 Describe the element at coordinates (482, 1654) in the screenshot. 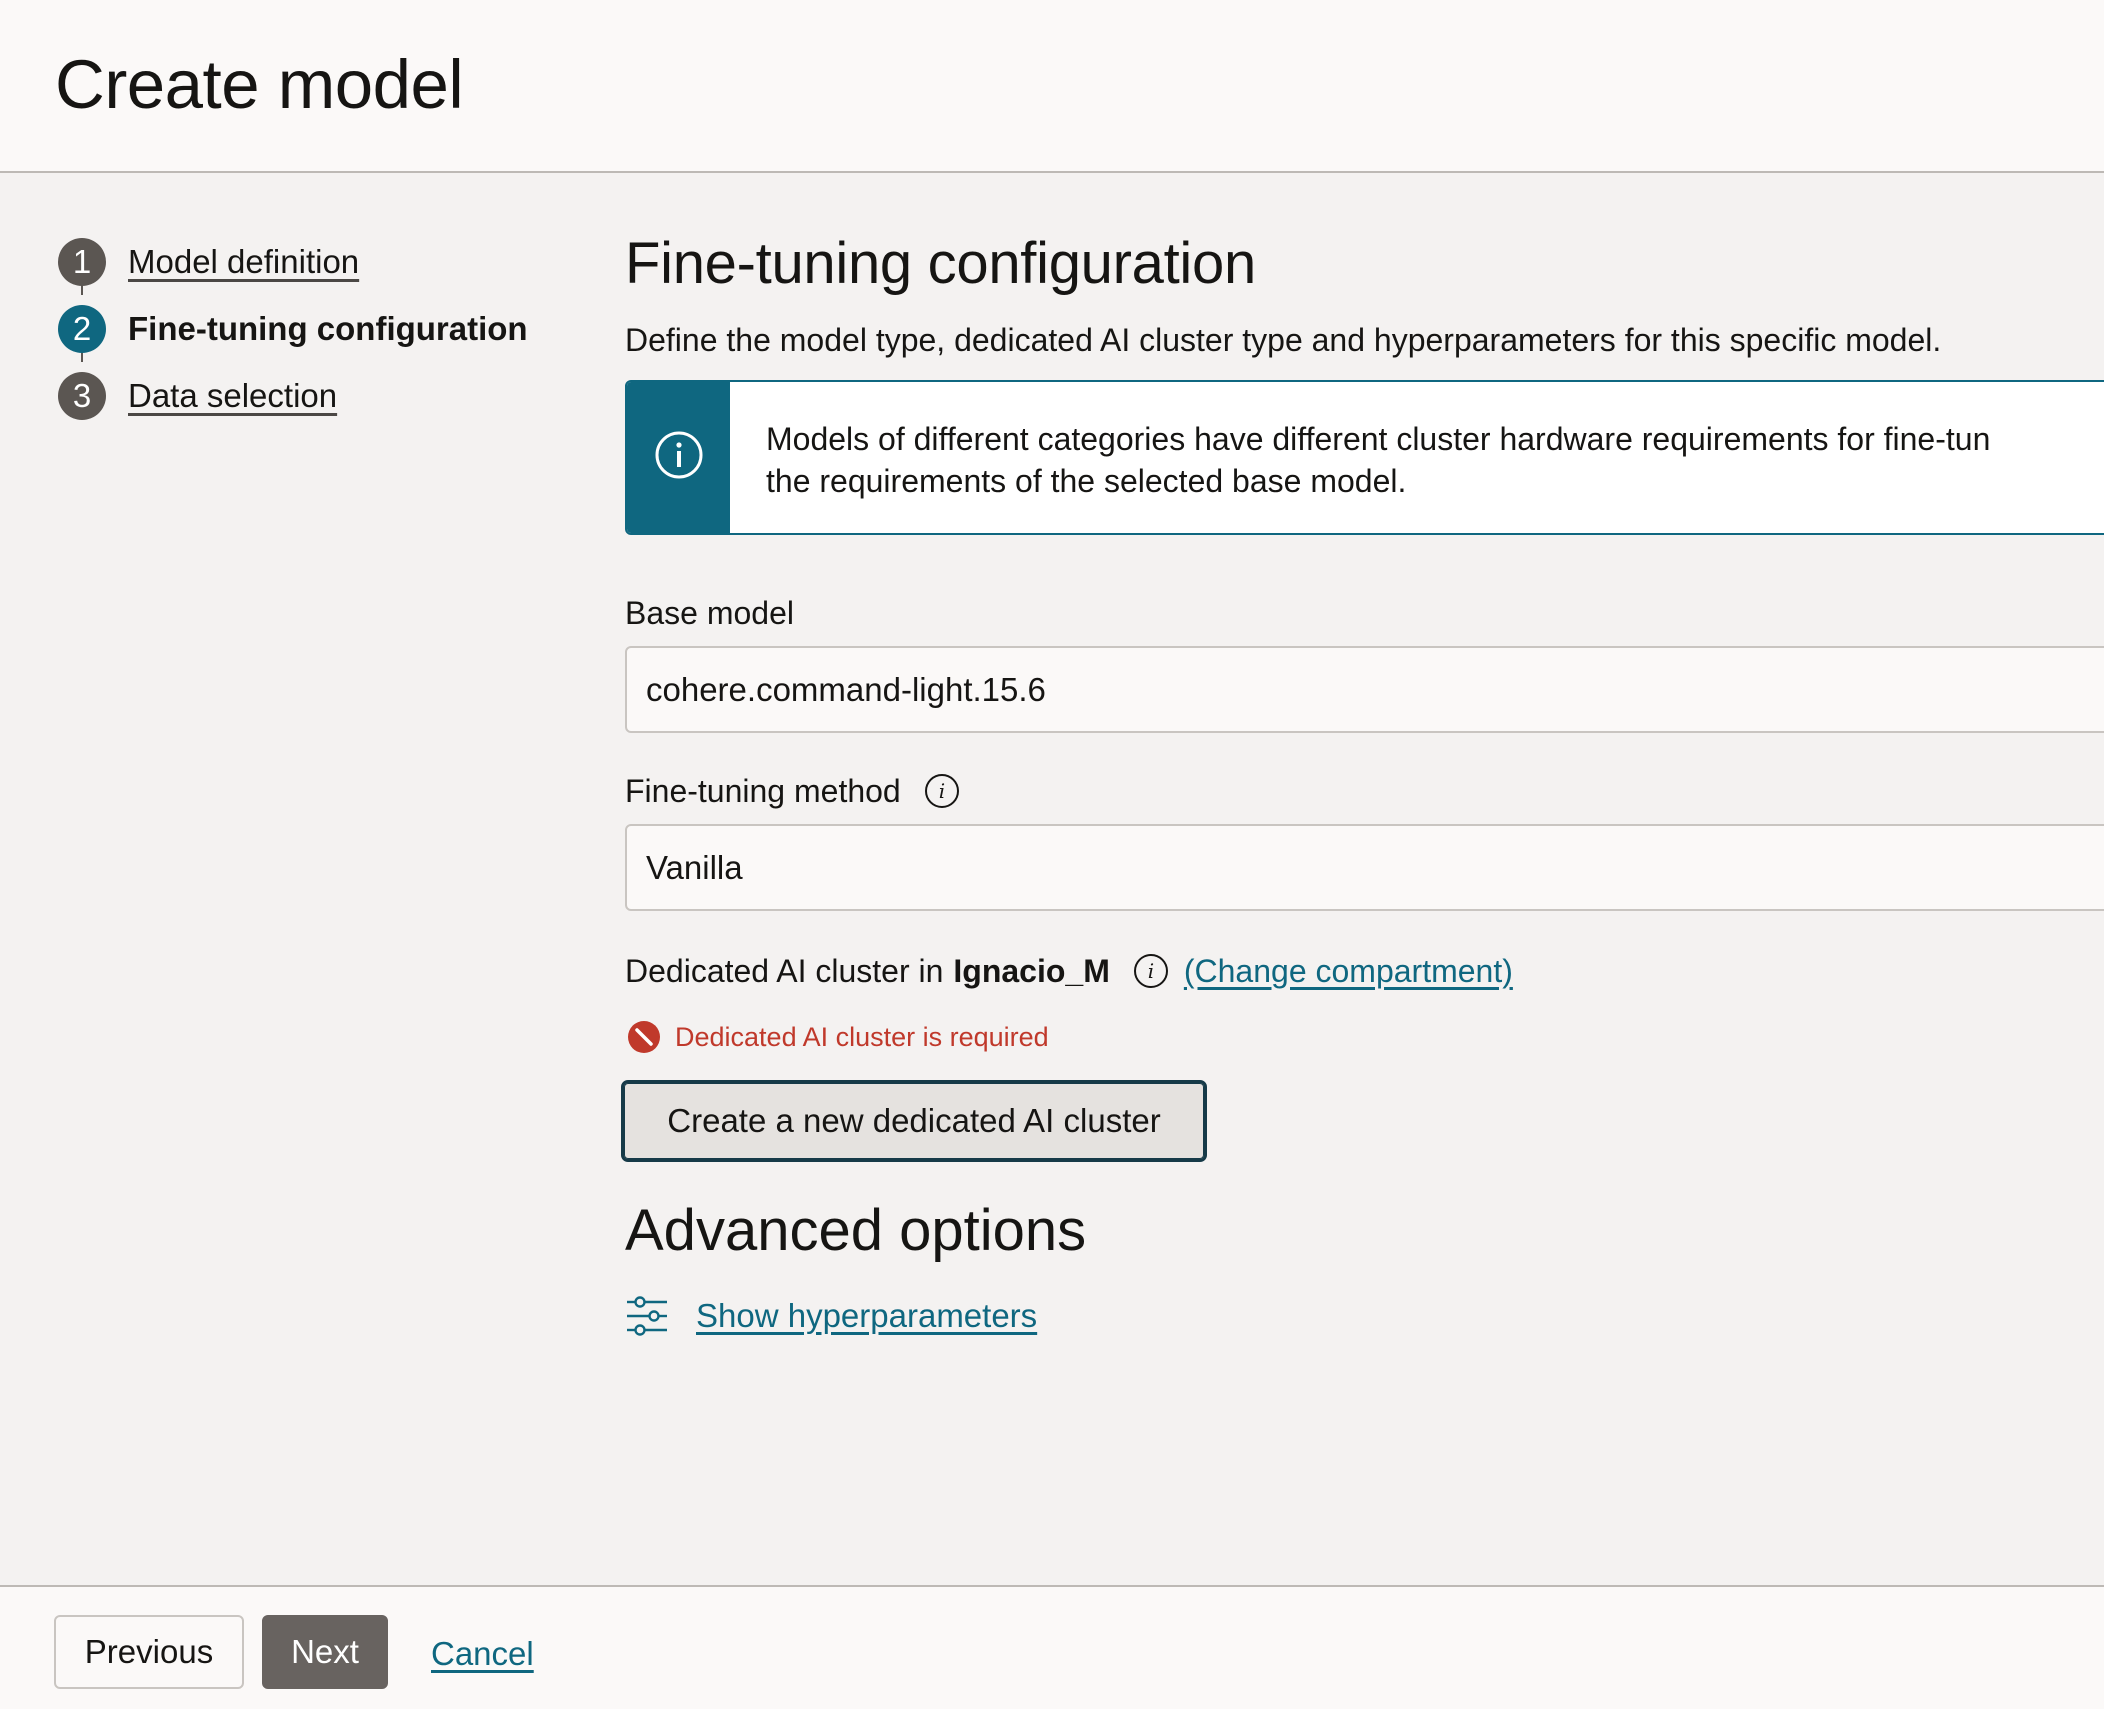

I see `cancel-link: Cancel` at that location.